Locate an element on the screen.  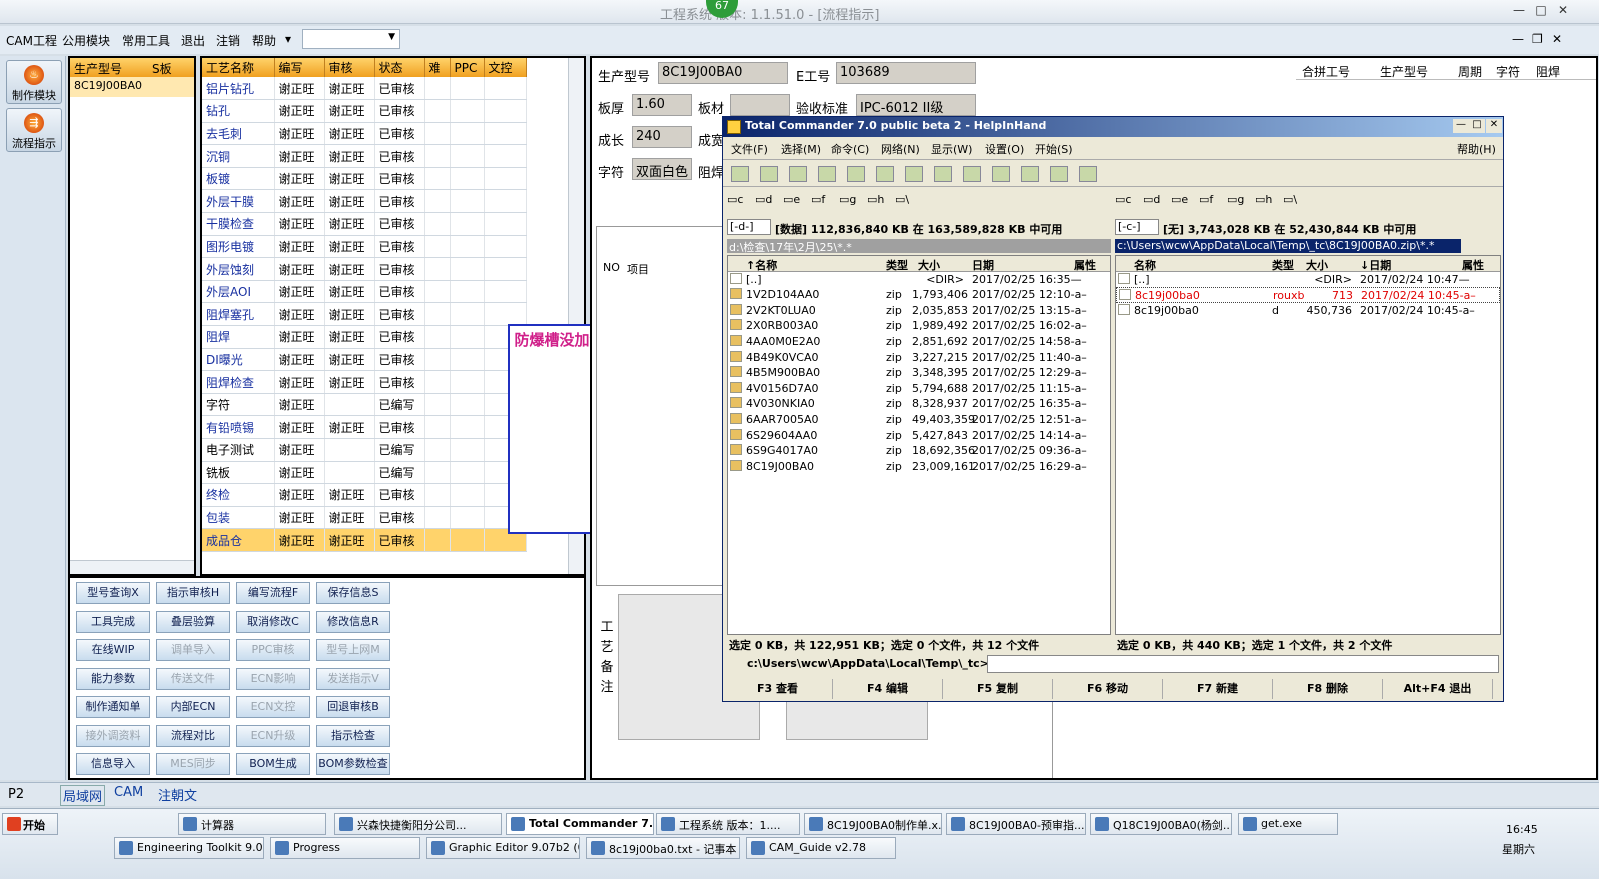
action-button: PPC审核 is located at coordinates (273, 650).